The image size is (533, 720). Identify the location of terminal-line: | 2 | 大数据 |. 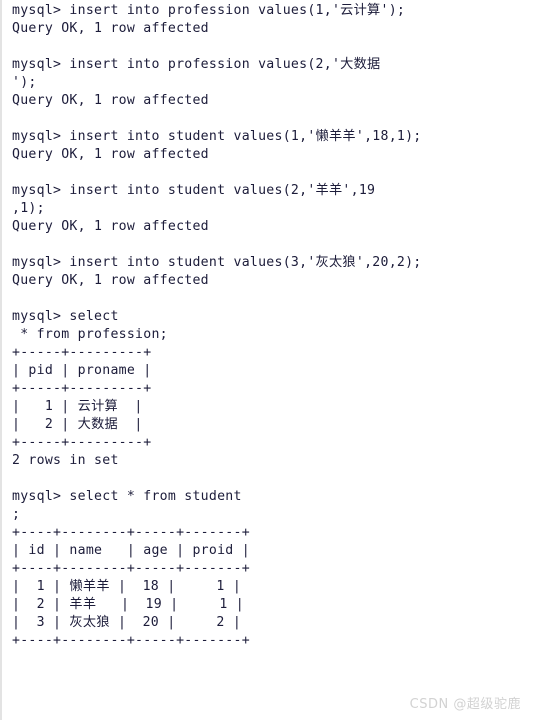
(77, 424).